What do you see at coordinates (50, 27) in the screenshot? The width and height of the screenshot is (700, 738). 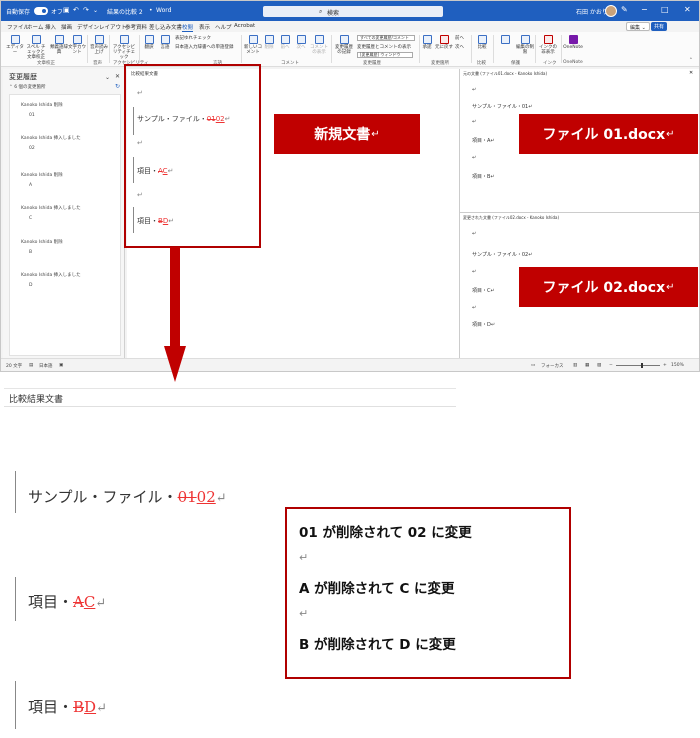 I see `tab-insert: 挿入` at bounding box center [50, 27].